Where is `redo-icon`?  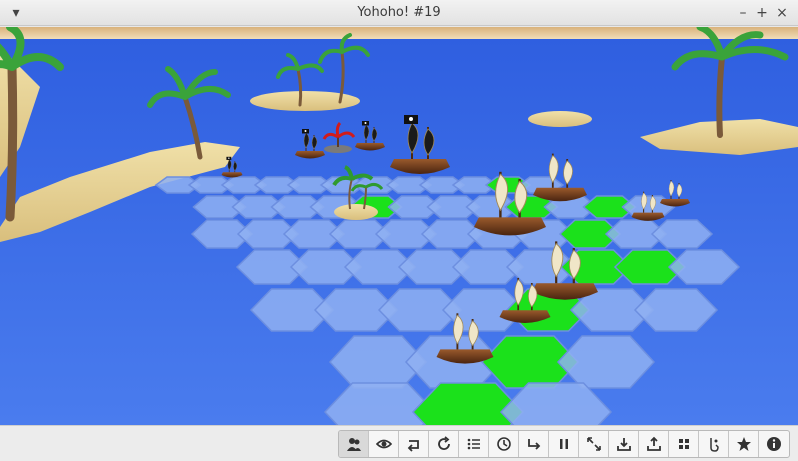
redo-icon is located at coordinates (533, 444).